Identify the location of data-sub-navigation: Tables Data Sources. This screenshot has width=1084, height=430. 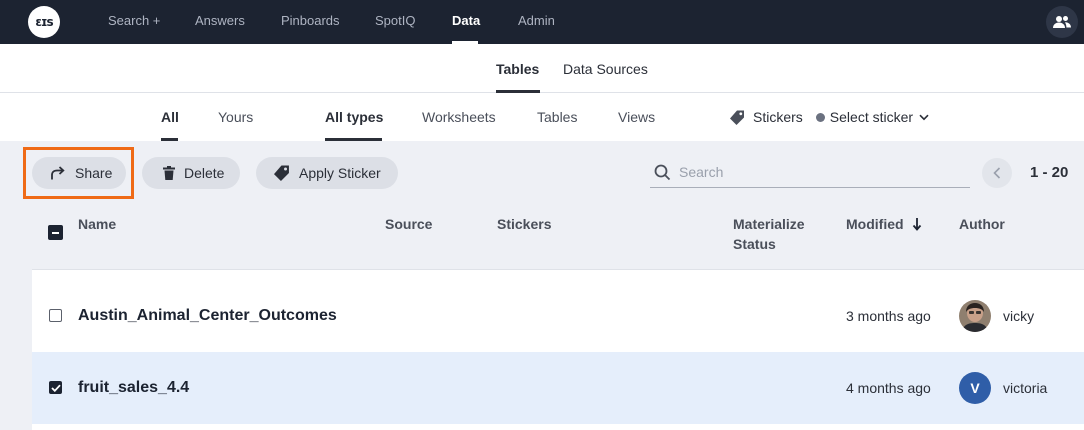
(542, 68).